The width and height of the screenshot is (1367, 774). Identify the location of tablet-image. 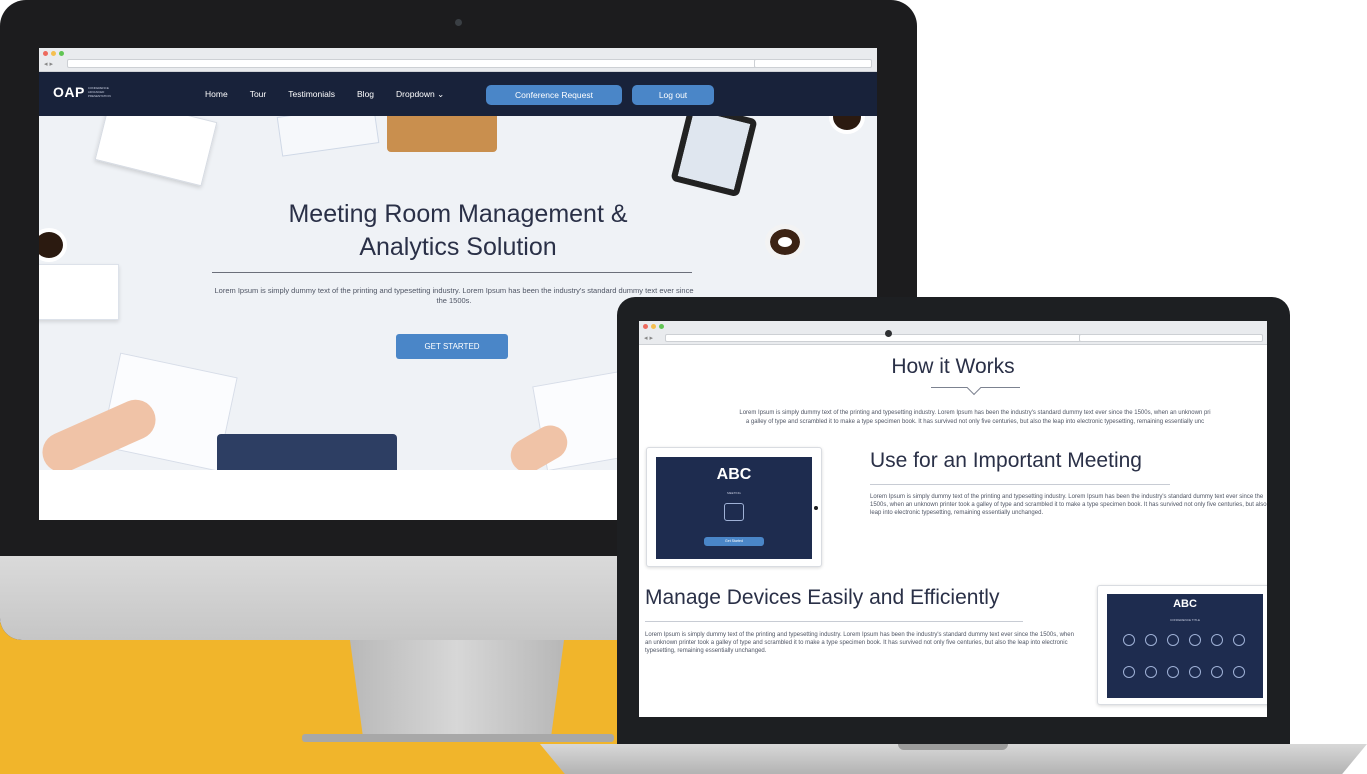
(714, 157).